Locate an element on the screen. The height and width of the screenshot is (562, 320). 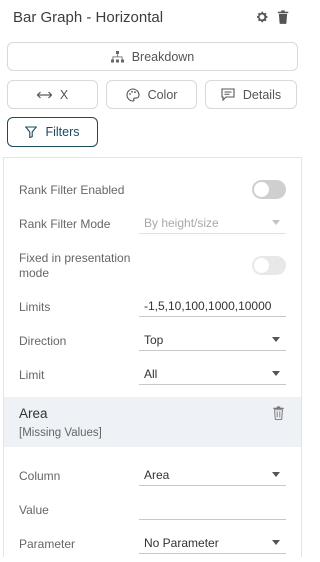
x-label: X is located at coordinates (64, 94).